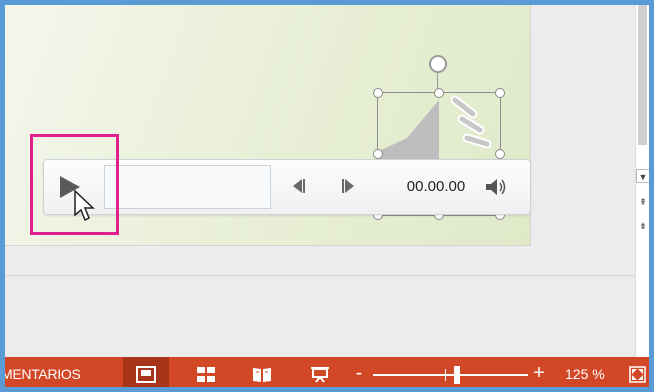 This screenshot has height=392, width=654. I want to click on slideshow-button, so click(320, 372).